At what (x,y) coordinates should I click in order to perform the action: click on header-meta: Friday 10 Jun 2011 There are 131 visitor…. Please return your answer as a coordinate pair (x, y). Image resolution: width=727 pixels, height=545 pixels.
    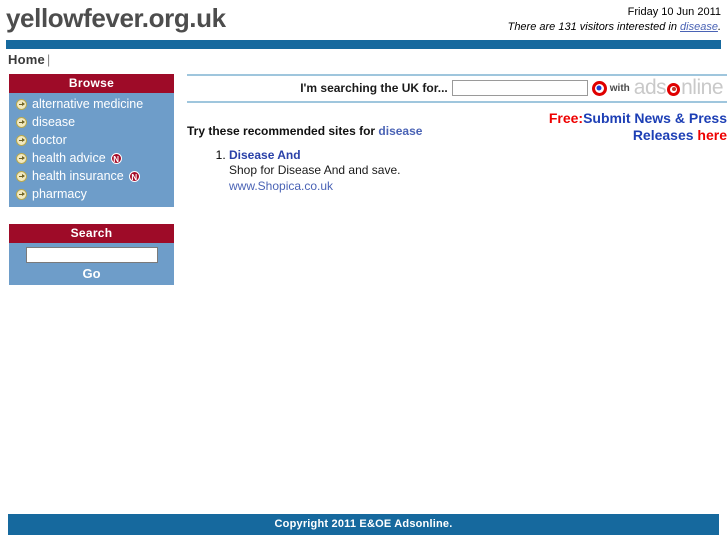
    Looking at the image, I should click on (614, 19).